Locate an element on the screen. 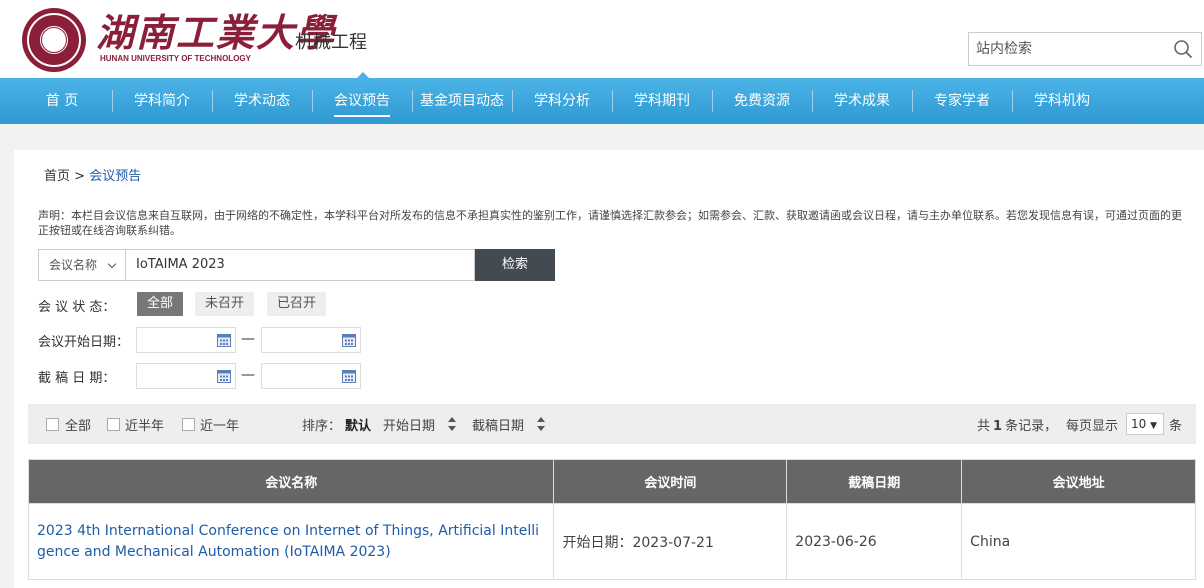 The image size is (1204, 588). checkbox-one-year is located at coordinates (188, 424).